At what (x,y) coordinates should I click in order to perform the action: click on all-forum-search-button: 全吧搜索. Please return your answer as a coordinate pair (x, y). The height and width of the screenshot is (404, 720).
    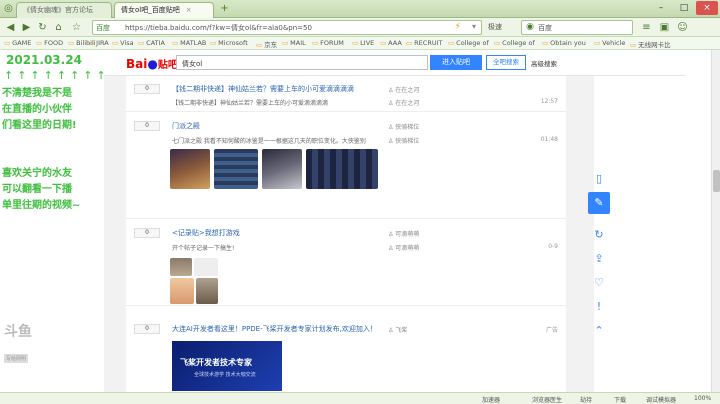
    Looking at the image, I should click on (506, 62).